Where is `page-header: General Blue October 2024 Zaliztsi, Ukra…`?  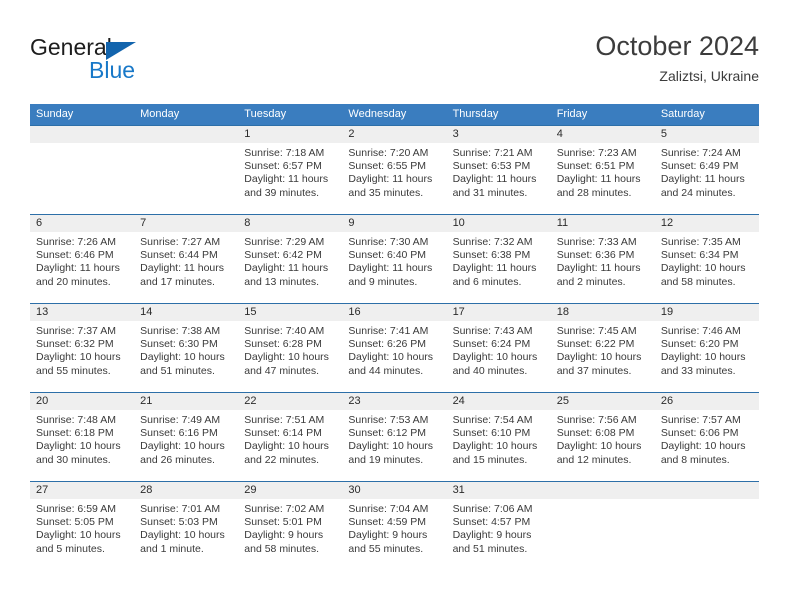
page-header: General Blue October 2024 Zaliztsi, Ukra… is located at coordinates (394, 63).